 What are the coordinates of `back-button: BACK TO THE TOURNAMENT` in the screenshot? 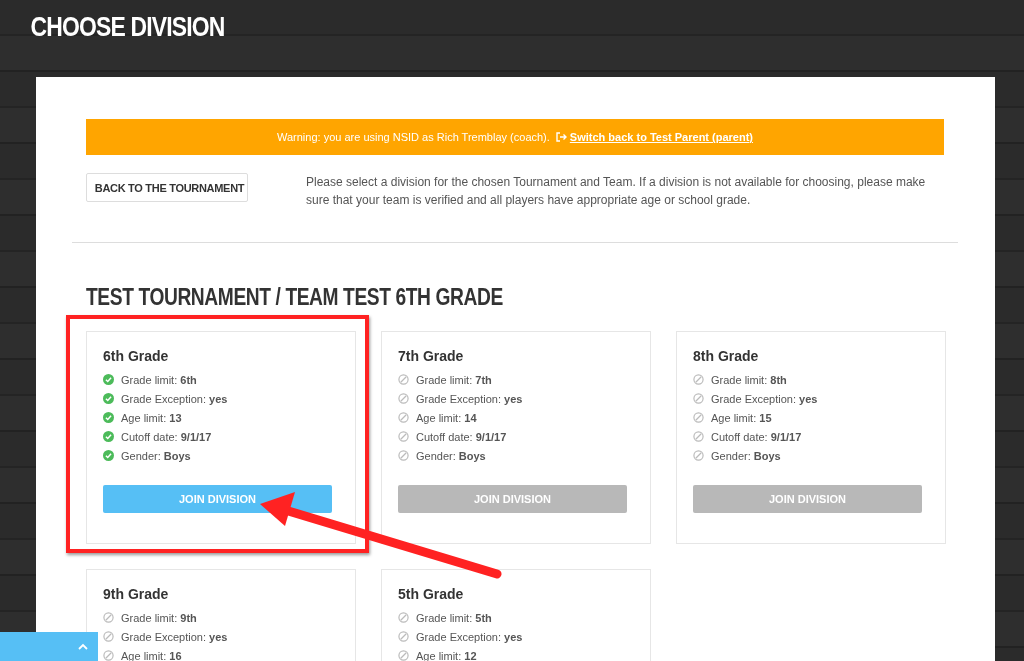 It's located at (167, 187).